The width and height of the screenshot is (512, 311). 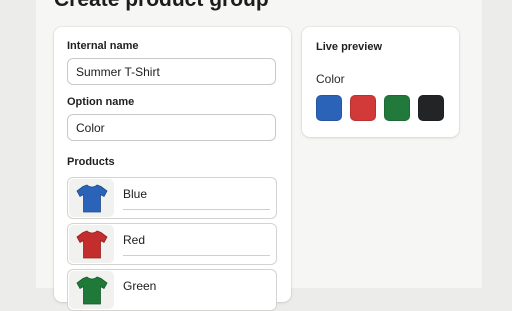 I want to click on option-name-input, so click(x=171, y=127).